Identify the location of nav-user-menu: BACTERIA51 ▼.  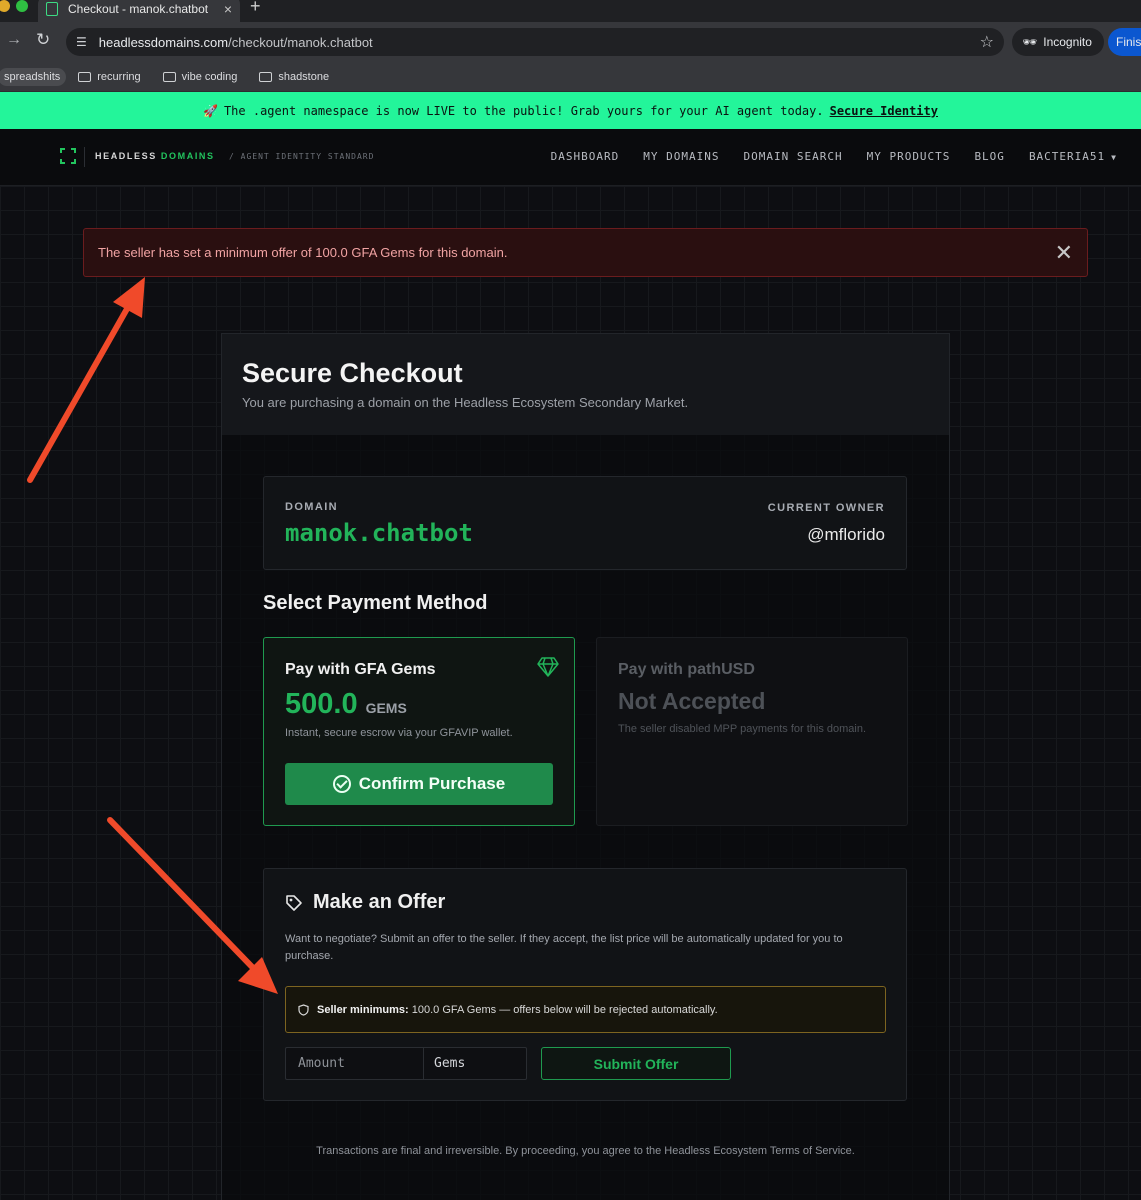
(1073, 156).